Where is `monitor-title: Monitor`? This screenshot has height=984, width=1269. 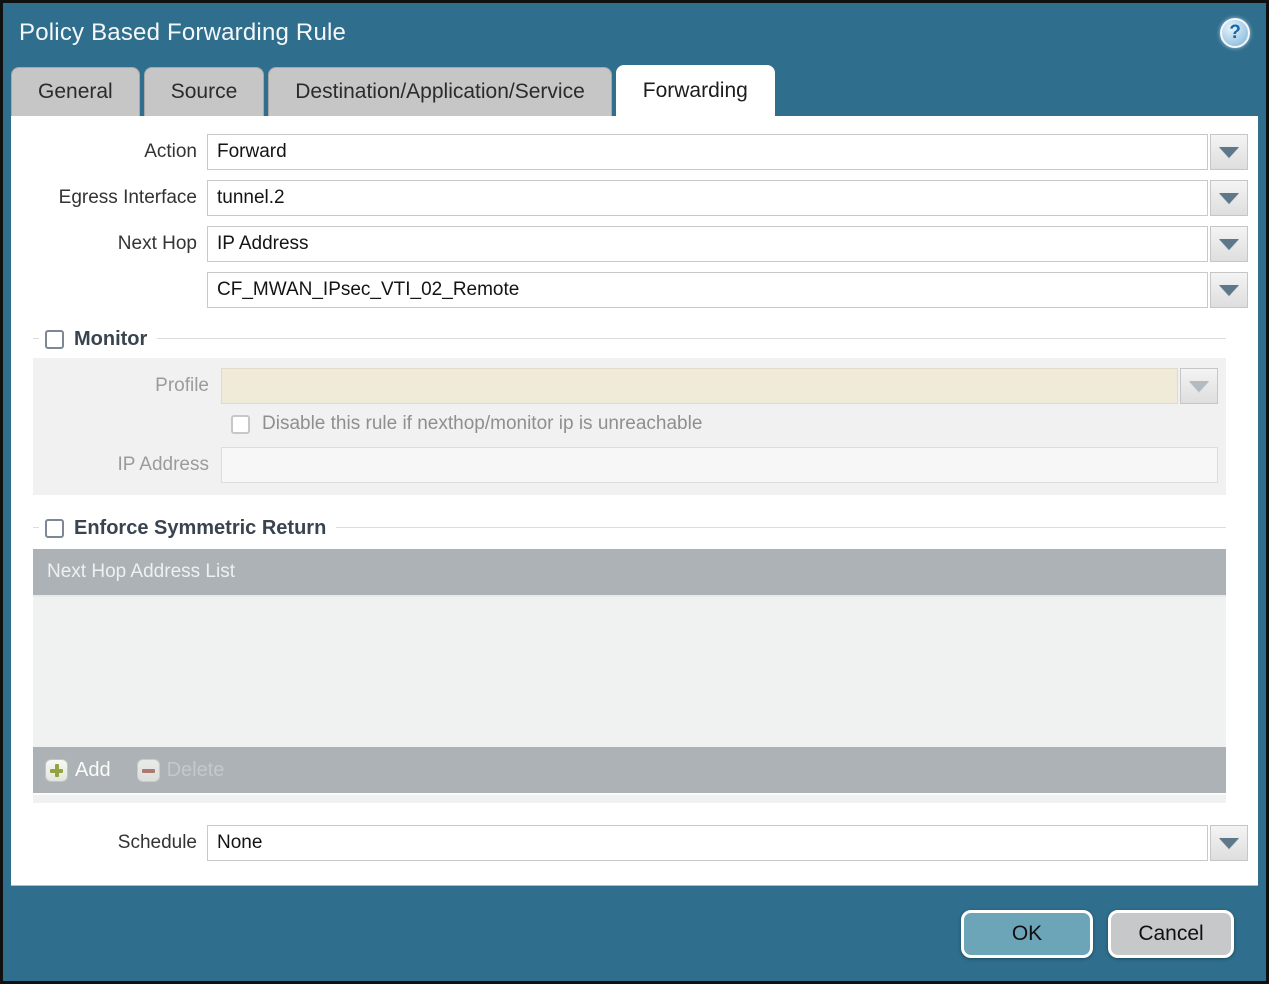 monitor-title: Monitor is located at coordinates (111, 338).